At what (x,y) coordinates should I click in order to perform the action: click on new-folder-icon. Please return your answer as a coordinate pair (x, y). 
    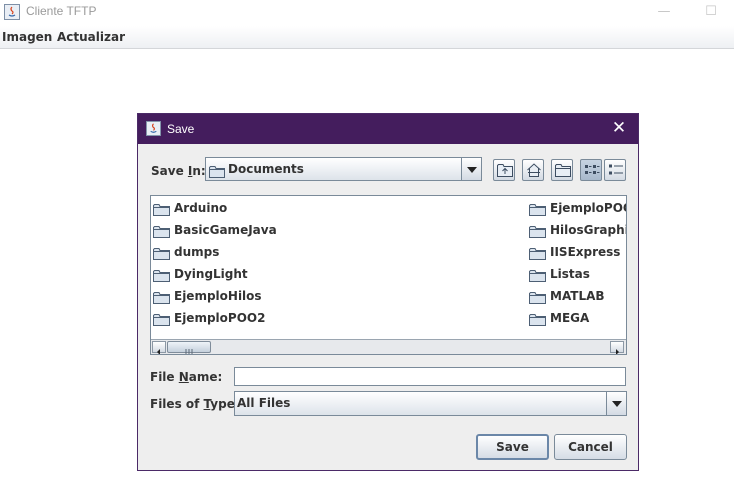
    Looking at the image, I should click on (563, 170).